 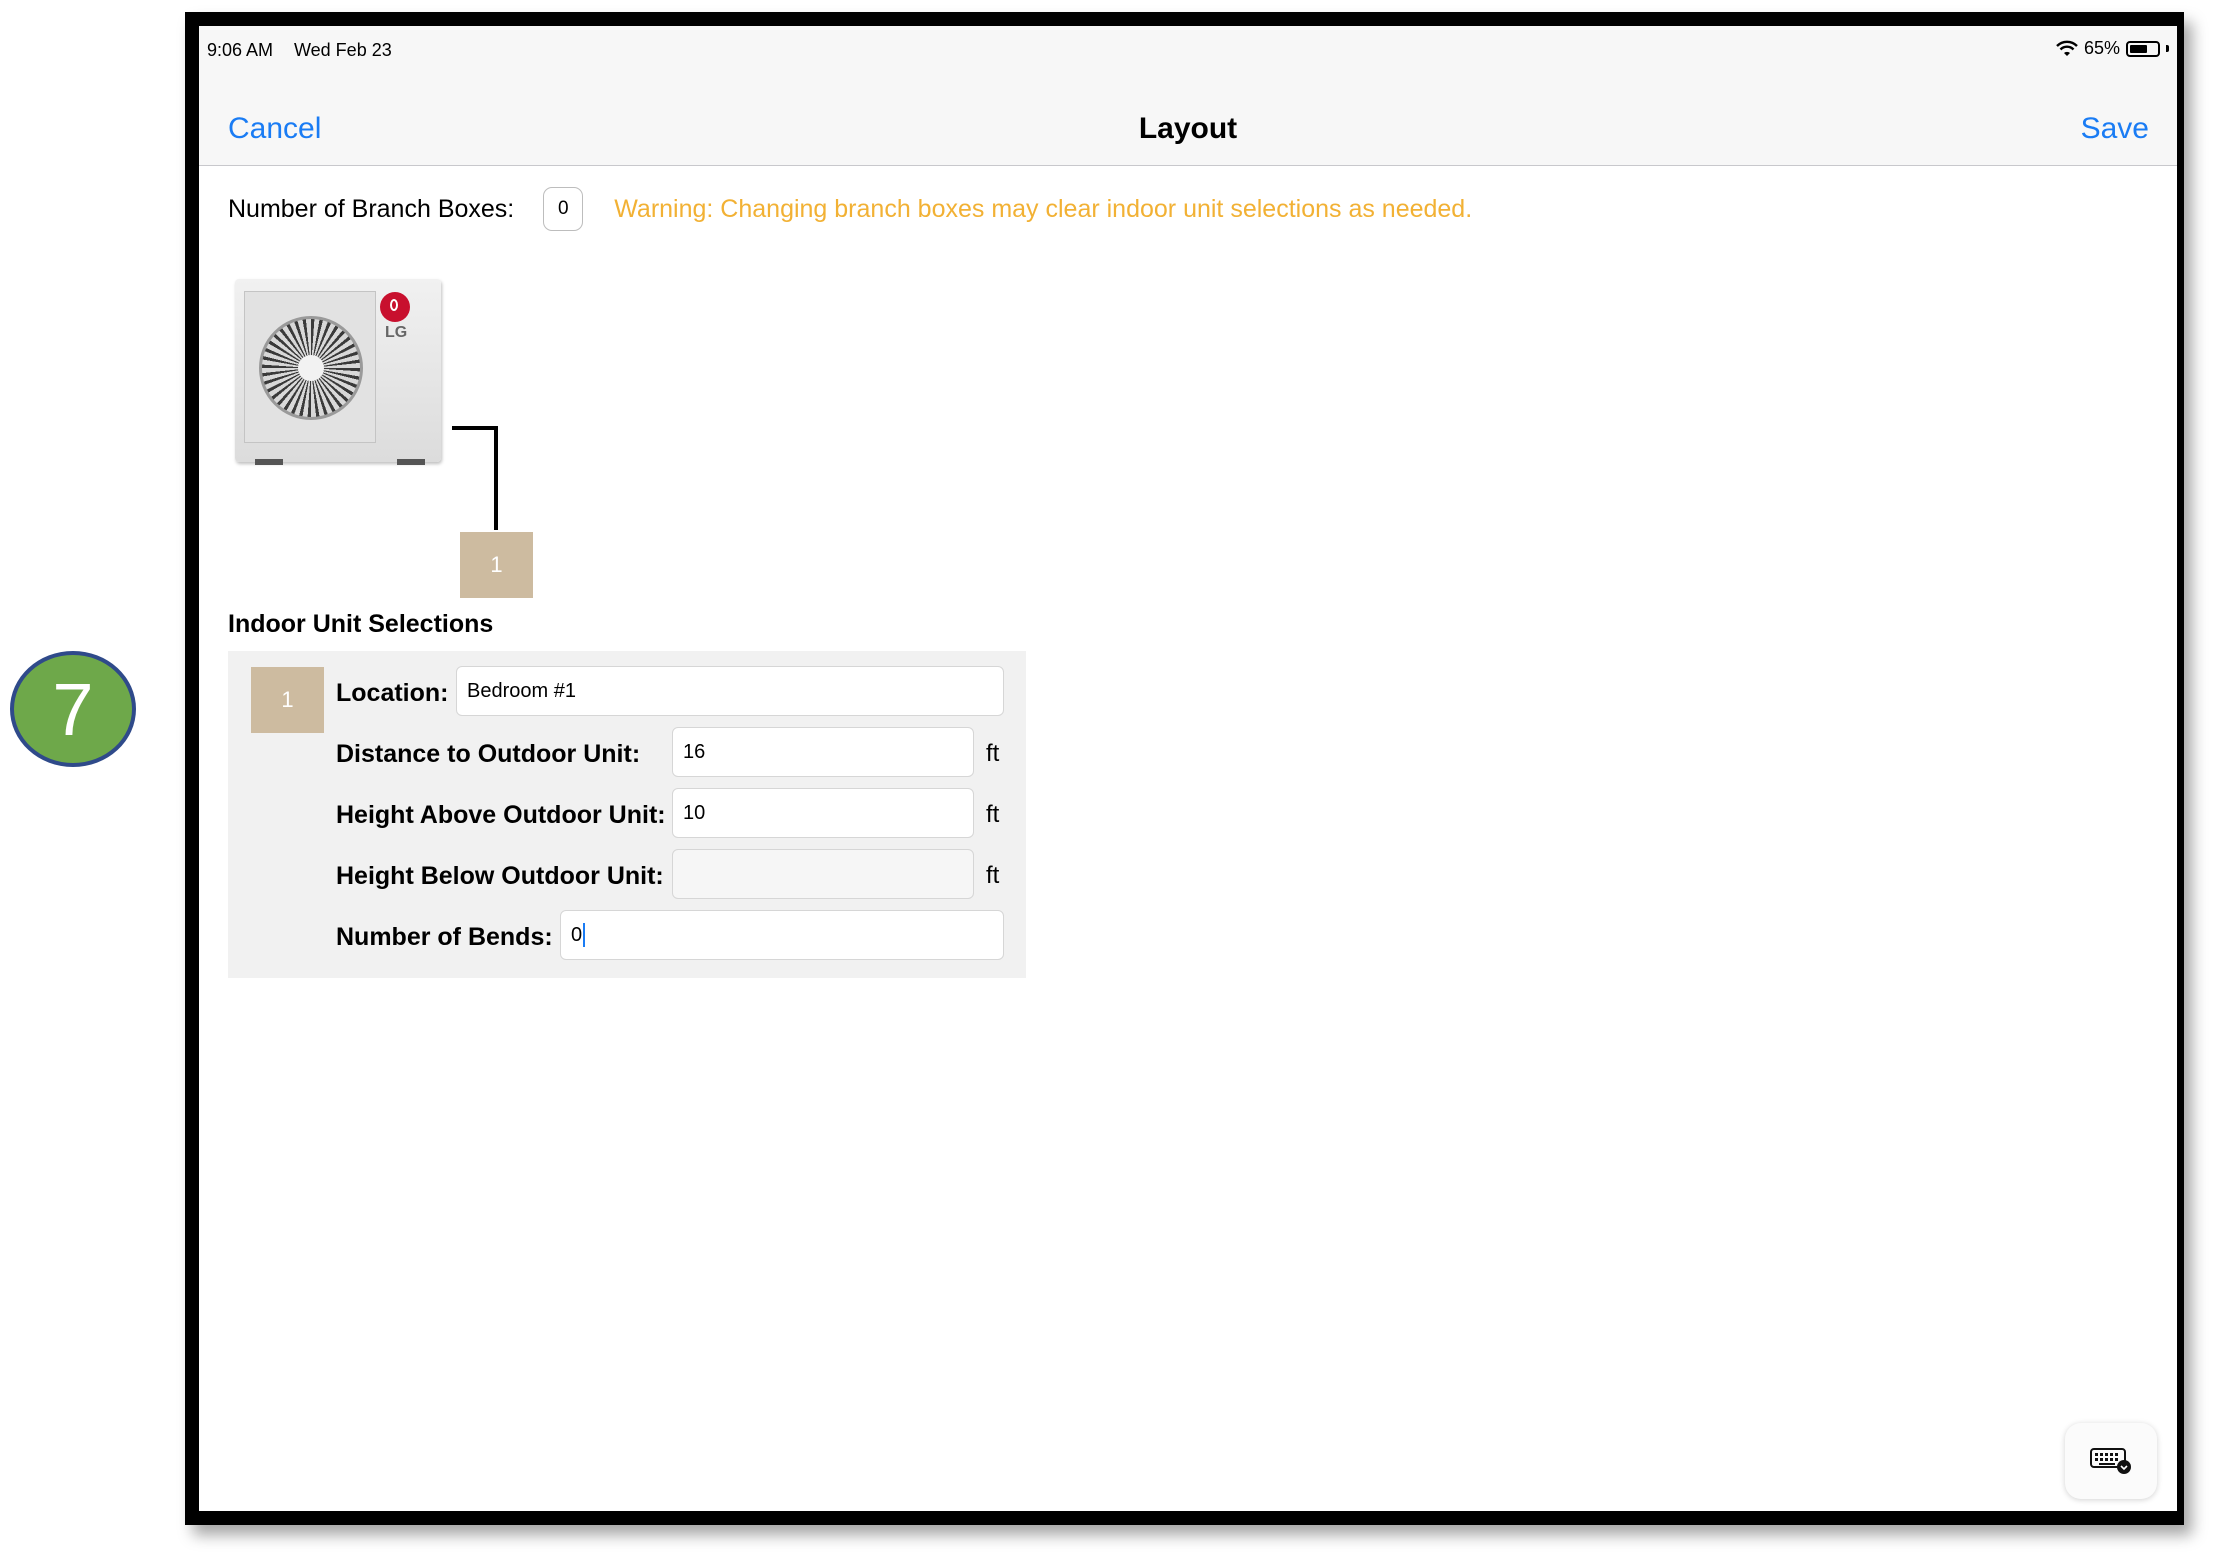 I want to click on location-input: Bedroom #1, so click(x=730, y=691).